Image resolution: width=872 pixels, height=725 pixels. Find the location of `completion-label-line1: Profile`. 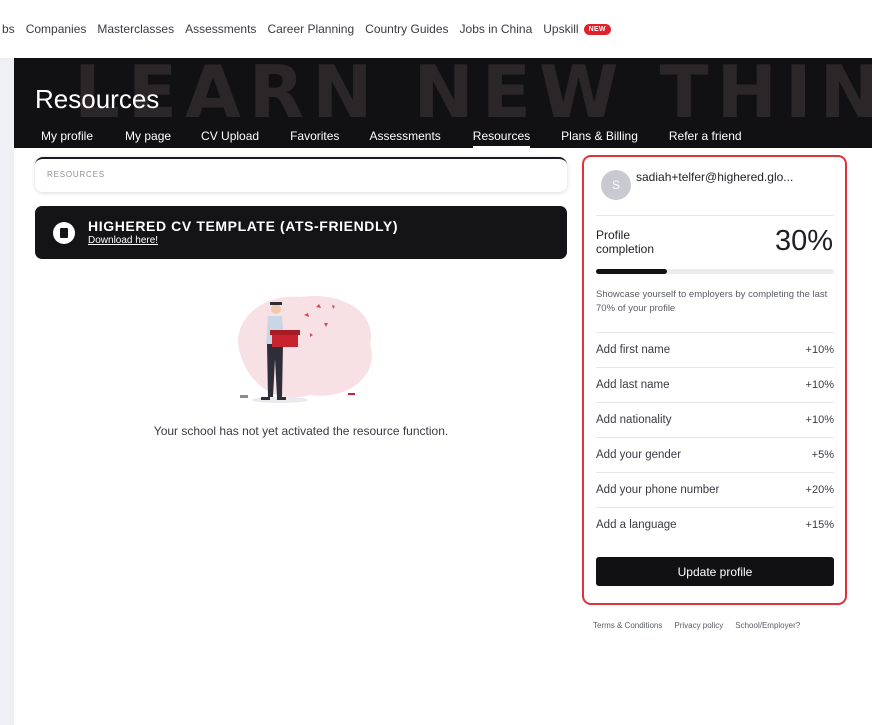

completion-label-line1: Profile is located at coordinates (613, 235).